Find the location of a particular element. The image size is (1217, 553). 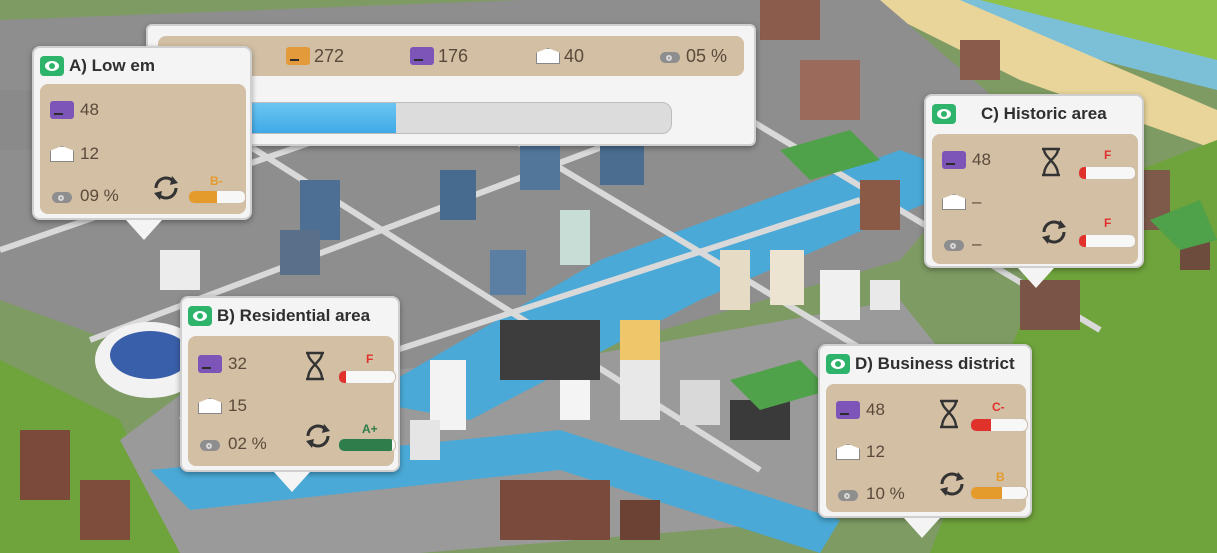

district-d-name: D) Business district is located at coordinates (935, 363).